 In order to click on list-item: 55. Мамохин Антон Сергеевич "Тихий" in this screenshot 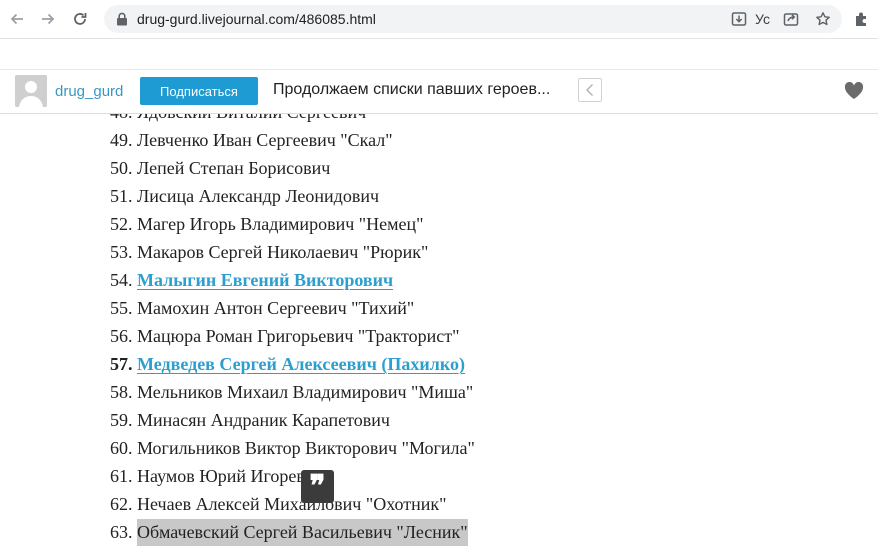, I will do `click(262, 308)`.